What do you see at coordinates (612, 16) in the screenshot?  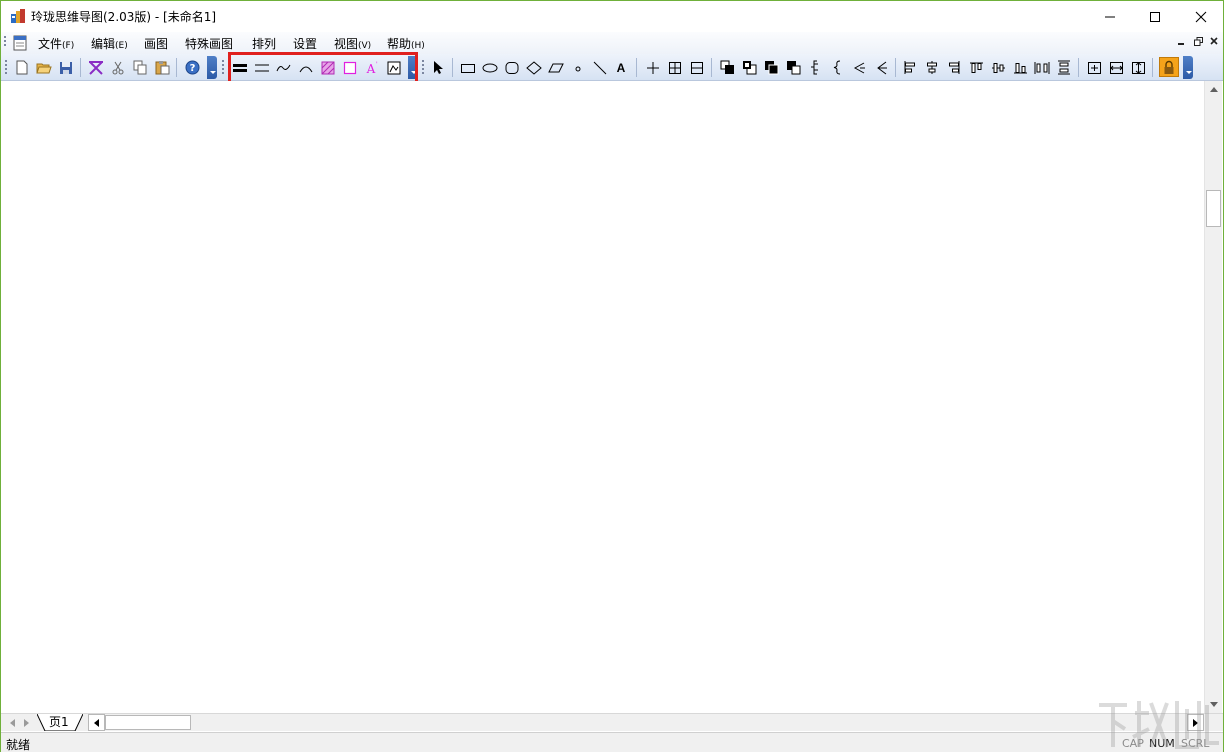 I see `title-bar: 玲珑思维导图(2.03版) - [未命名1]` at bounding box center [612, 16].